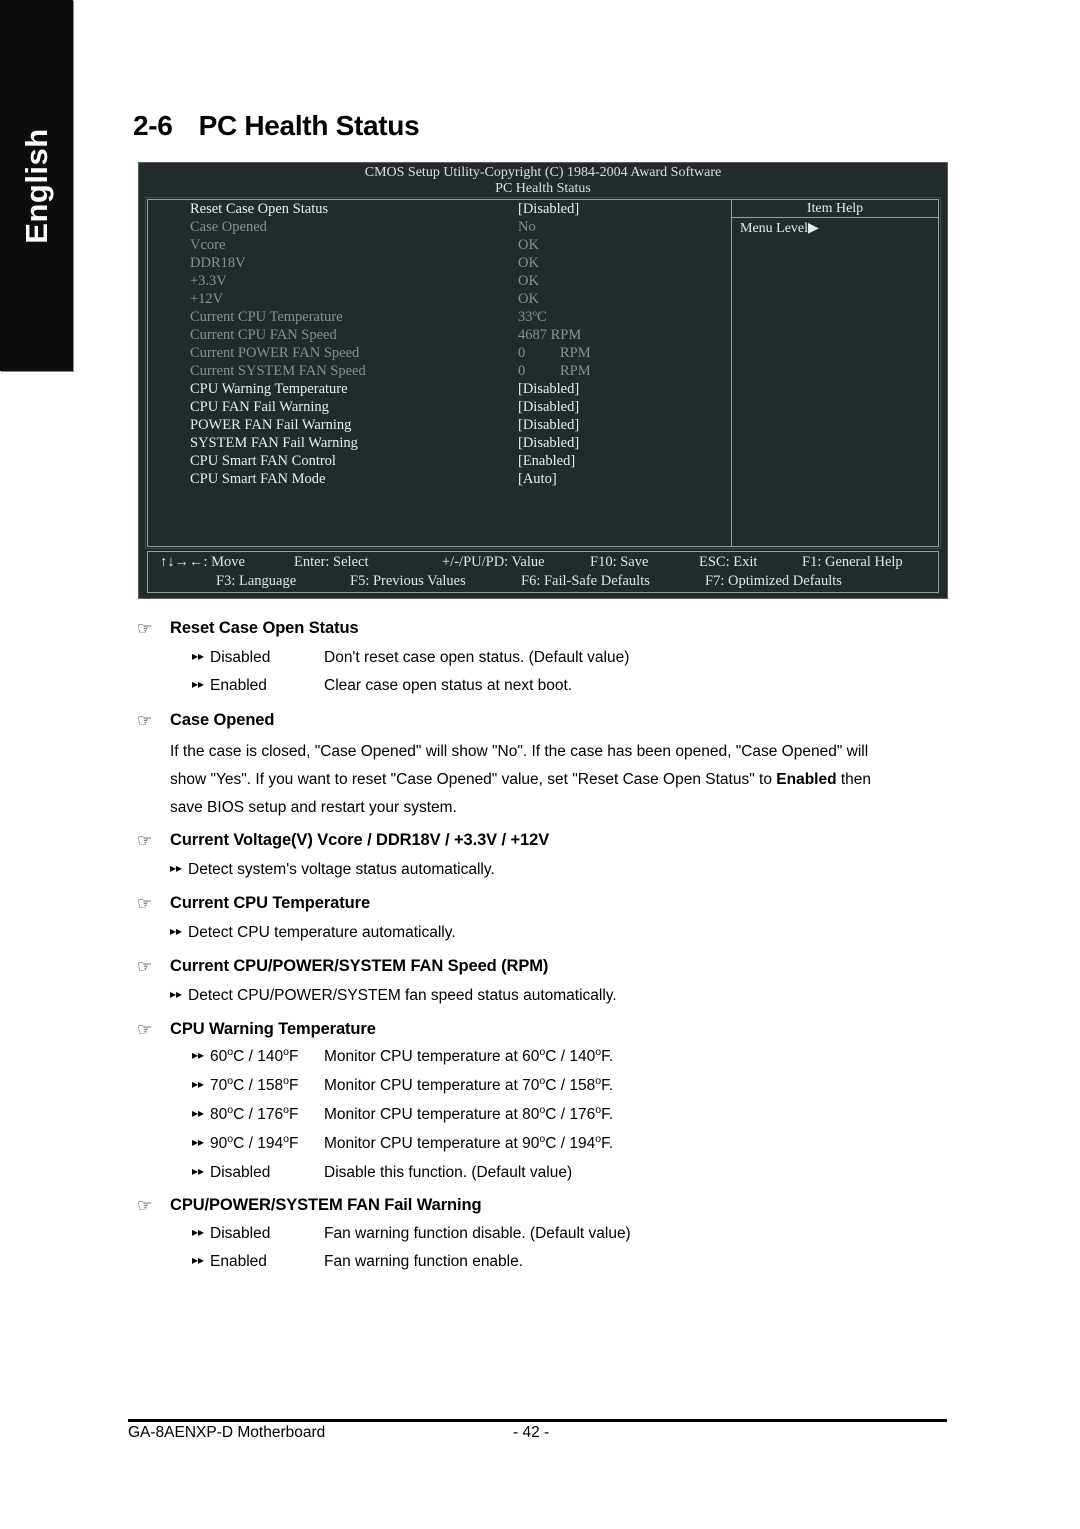 The height and width of the screenshot is (1529, 1080). What do you see at coordinates (774, 228) in the screenshot?
I see `menu-level-label: Menu Level` at bounding box center [774, 228].